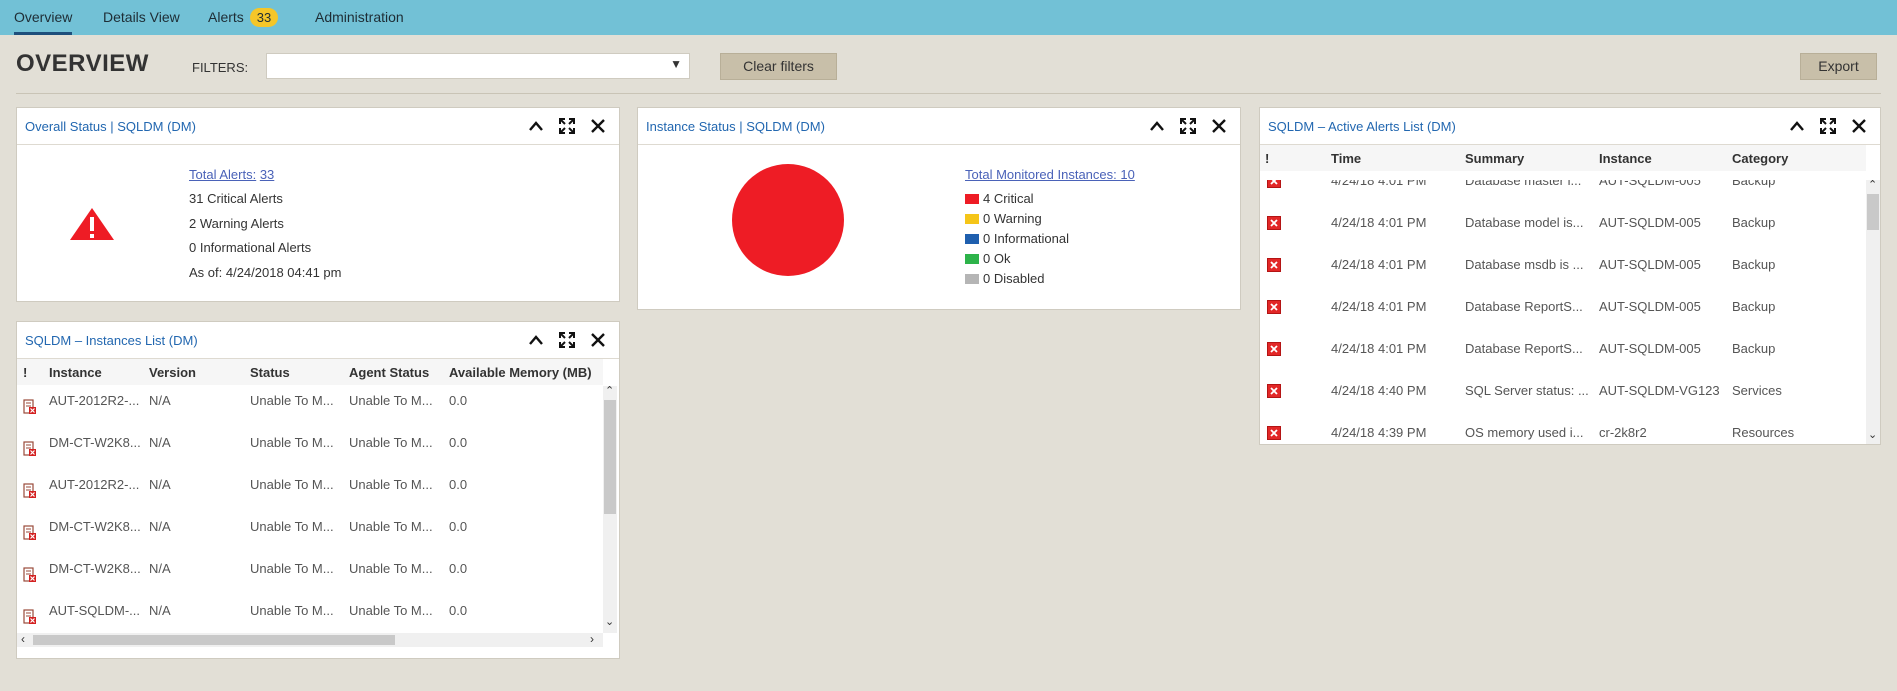  Describe the element at coordinates (1379, 184) in the screenshot. I see `cell-time: 4/24/18 4:01 PM` at that location.